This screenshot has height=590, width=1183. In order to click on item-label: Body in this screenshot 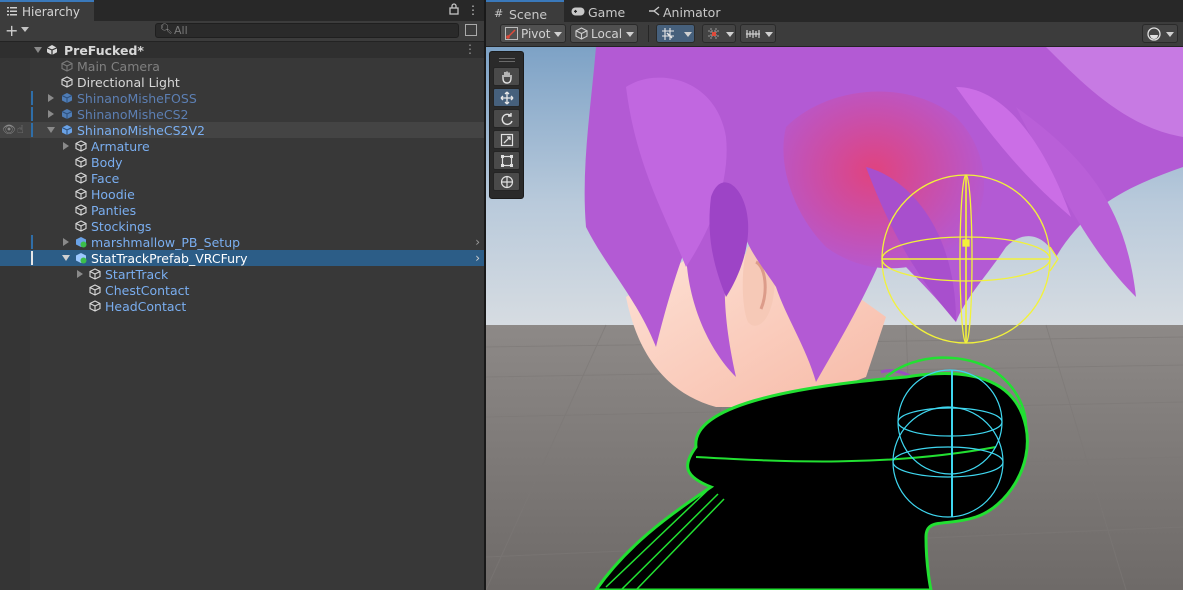, I will do `click(107, 162)`.